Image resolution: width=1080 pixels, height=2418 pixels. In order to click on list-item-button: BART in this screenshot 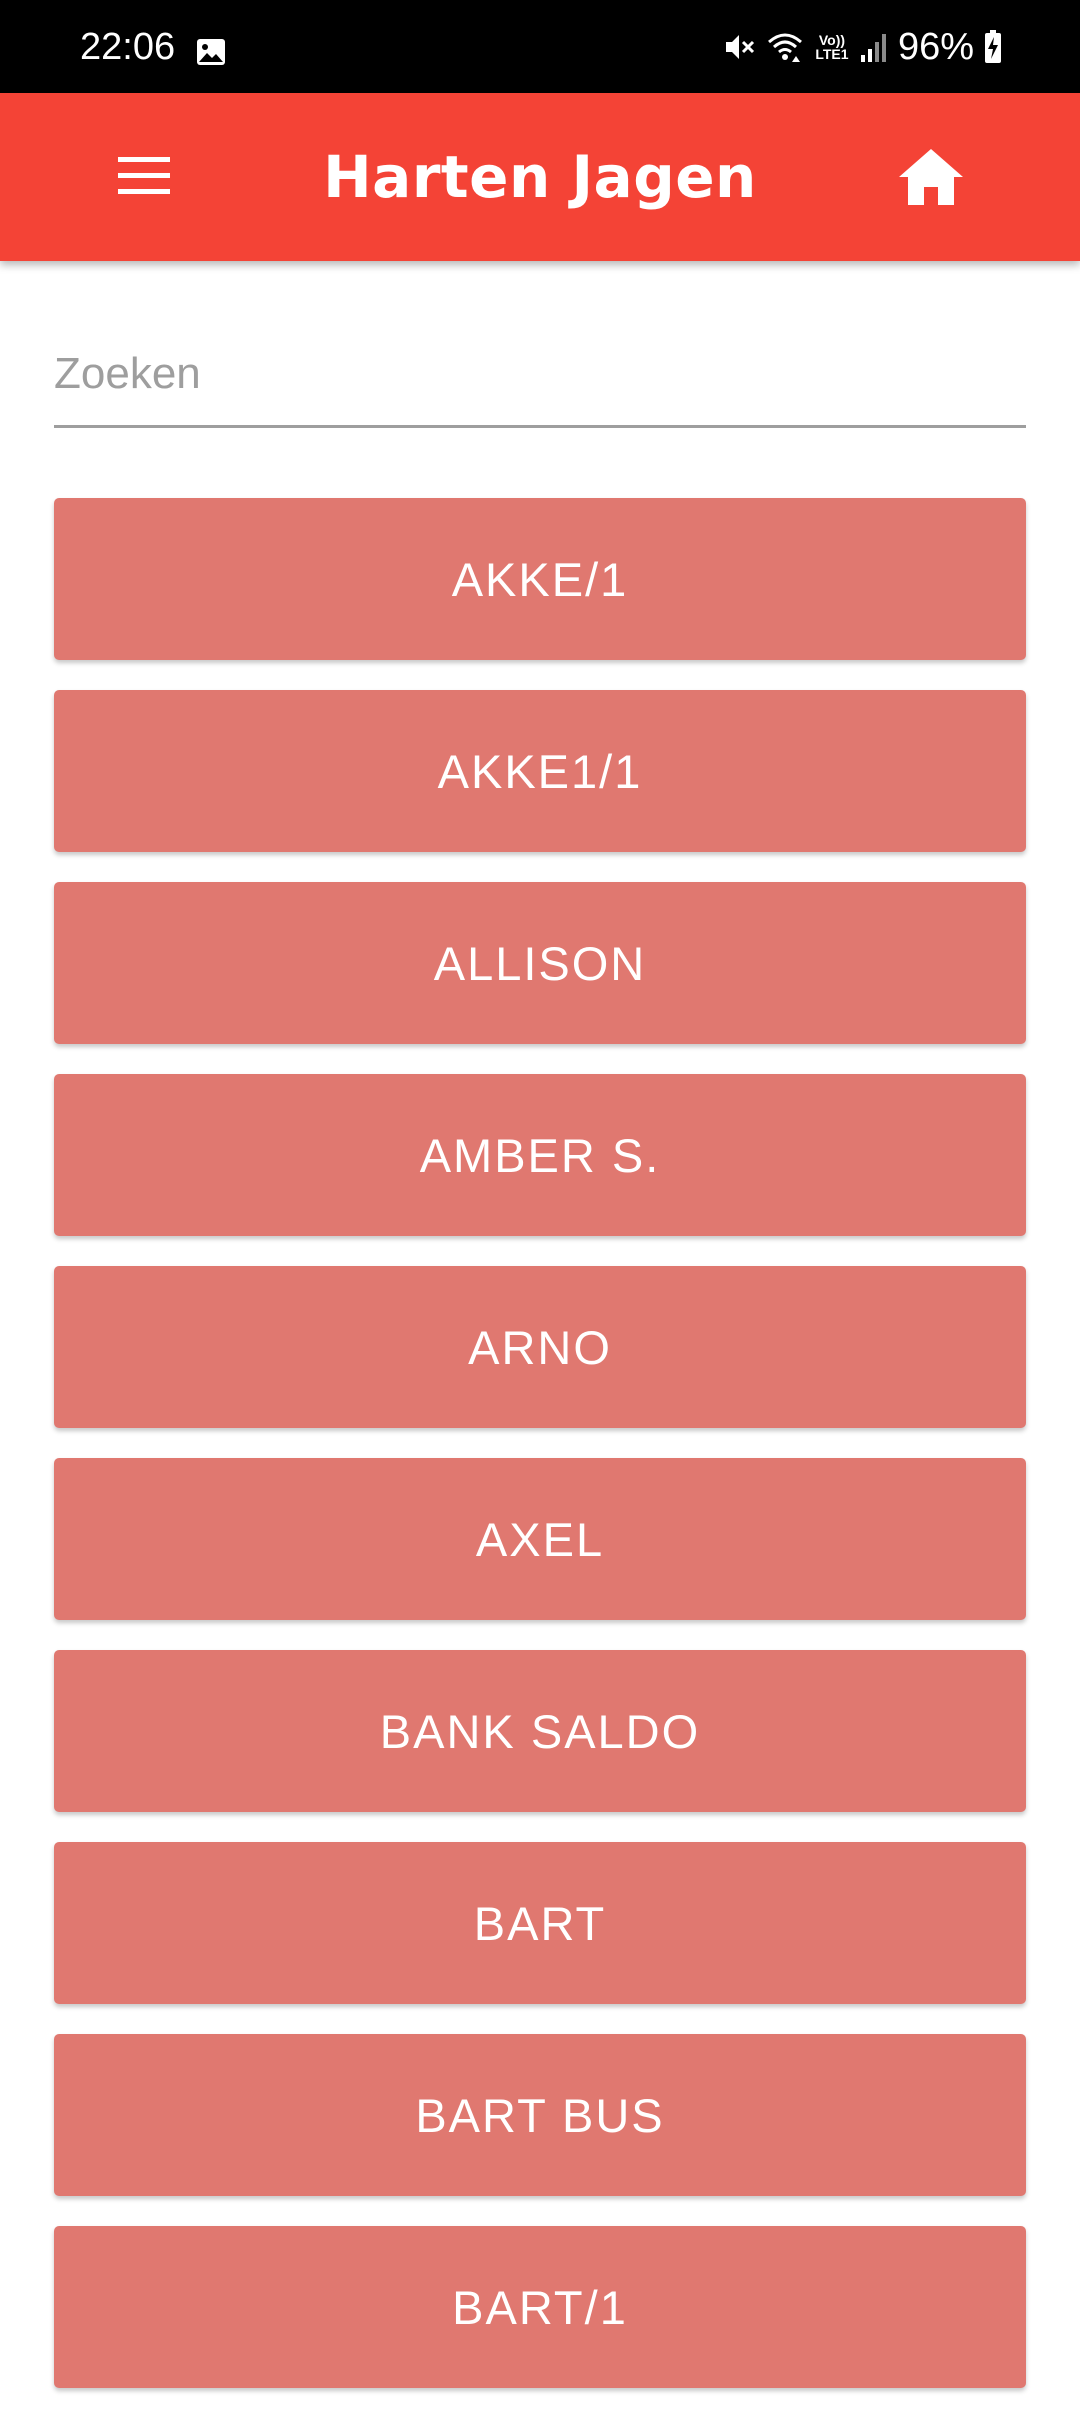, I will do `click(540, 1923)`.